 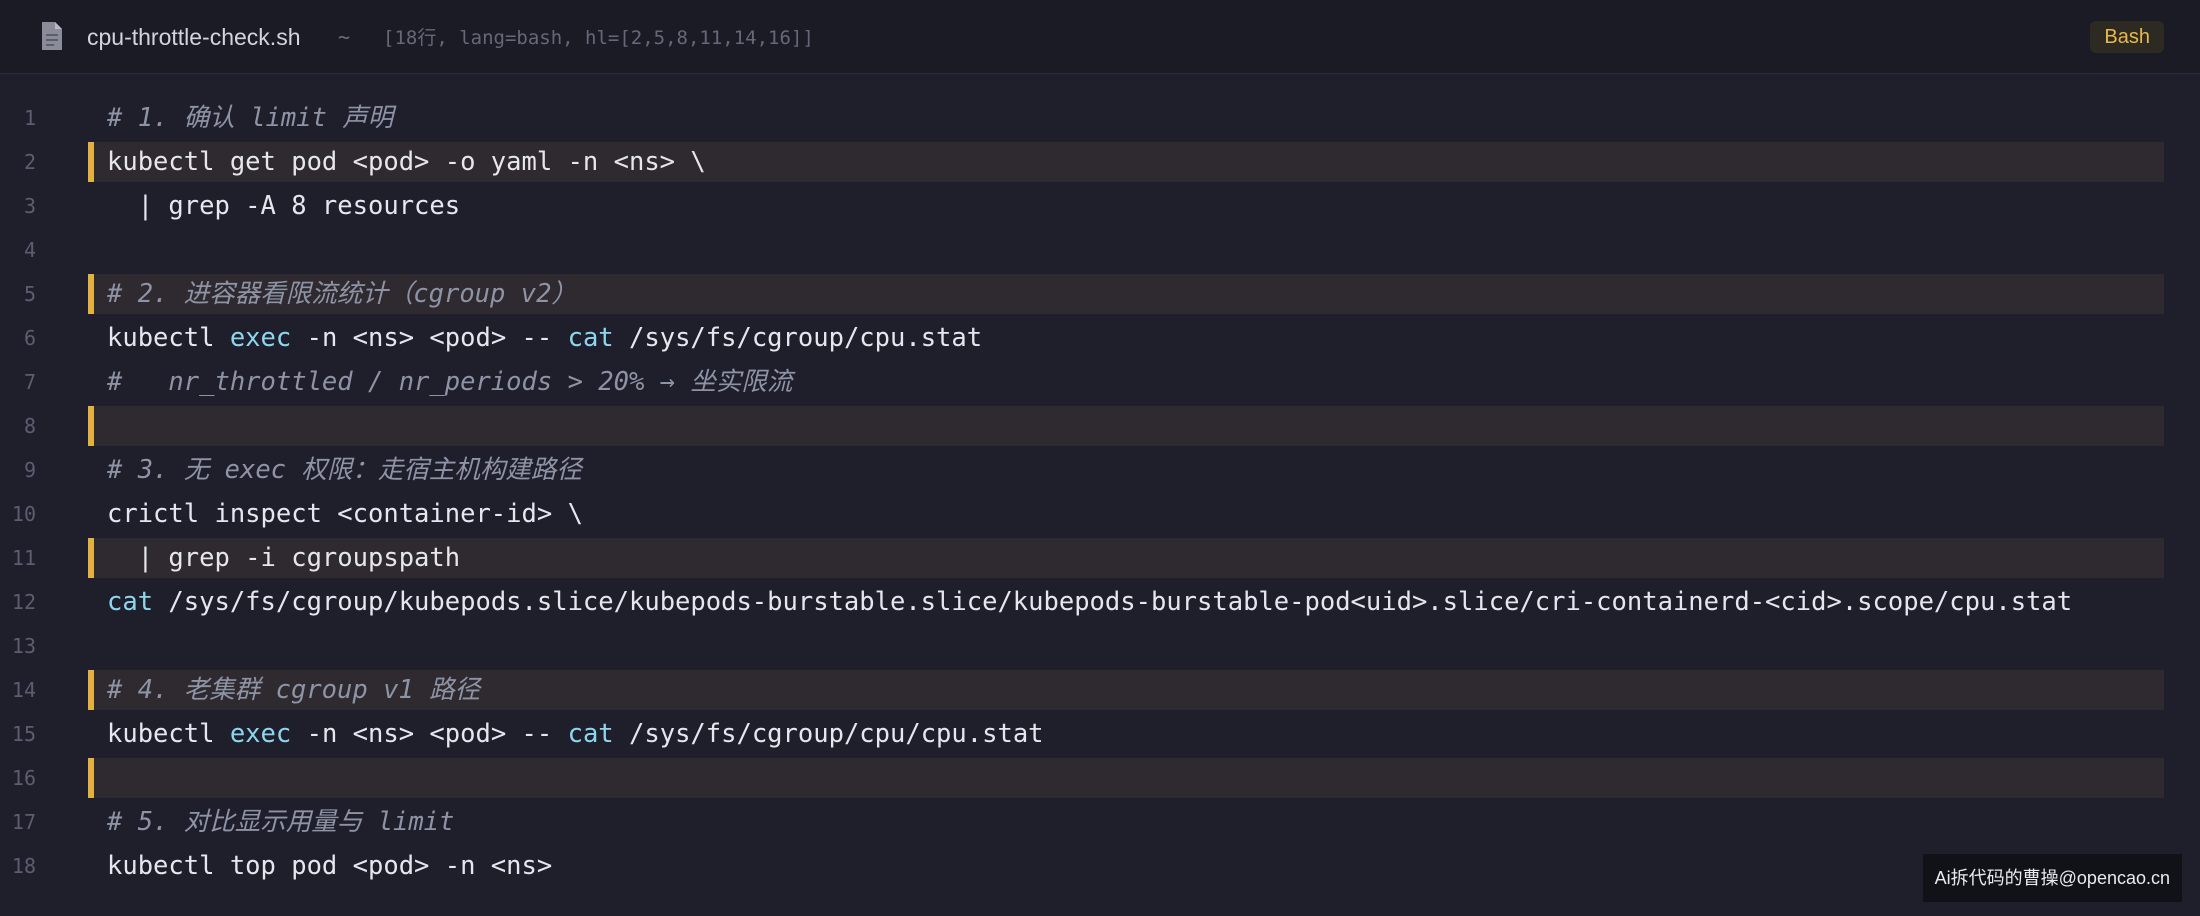 What do you see at coordinates (1100, 690) in the screenshot?
I see `code-line: 14 # 4. 老集群 cgroup v1 路径` at bounding box center [1100, 690].